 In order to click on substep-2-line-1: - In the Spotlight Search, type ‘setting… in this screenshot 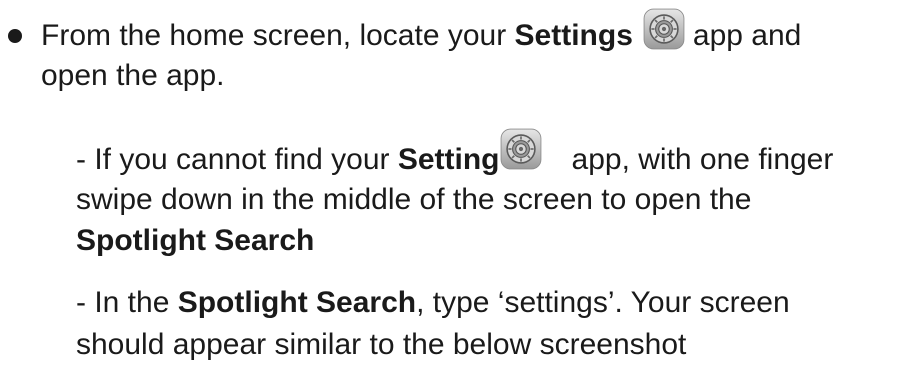, I will do `click(433, 303)`.